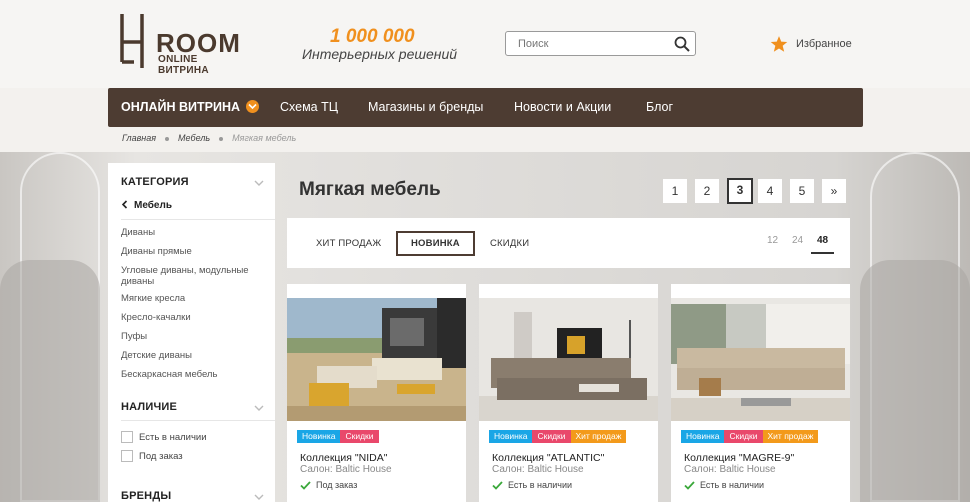 This screenshot has width=970, height=502. Describe the element at coordinates (380, 54) in the screenshot. I see `slogan-text: Интерьерных решений` at that location.